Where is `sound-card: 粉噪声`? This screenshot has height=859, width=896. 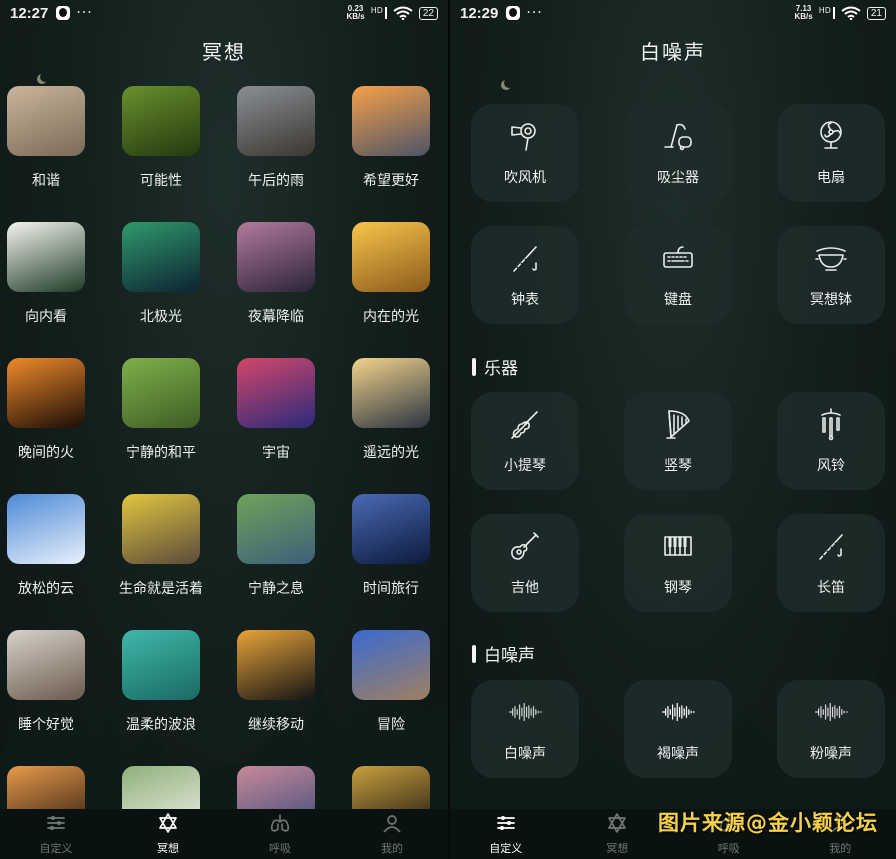
sound-card: 粉噪声 is located at coordinates (831, 729).